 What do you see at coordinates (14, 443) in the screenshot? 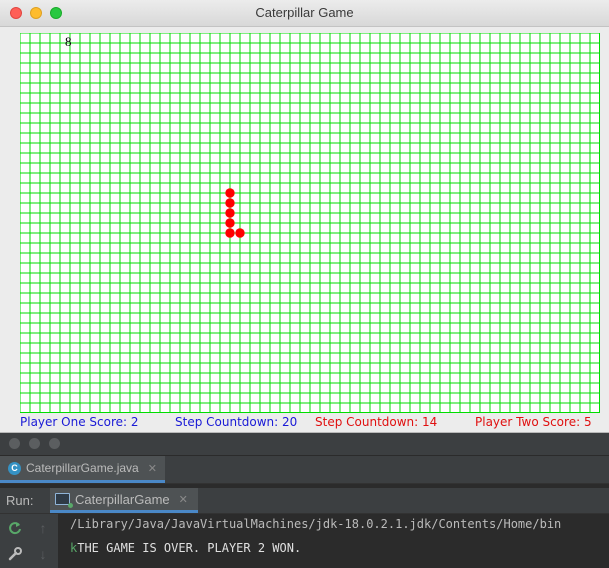
I see `close-window-button` at bounding box center [14, 443].